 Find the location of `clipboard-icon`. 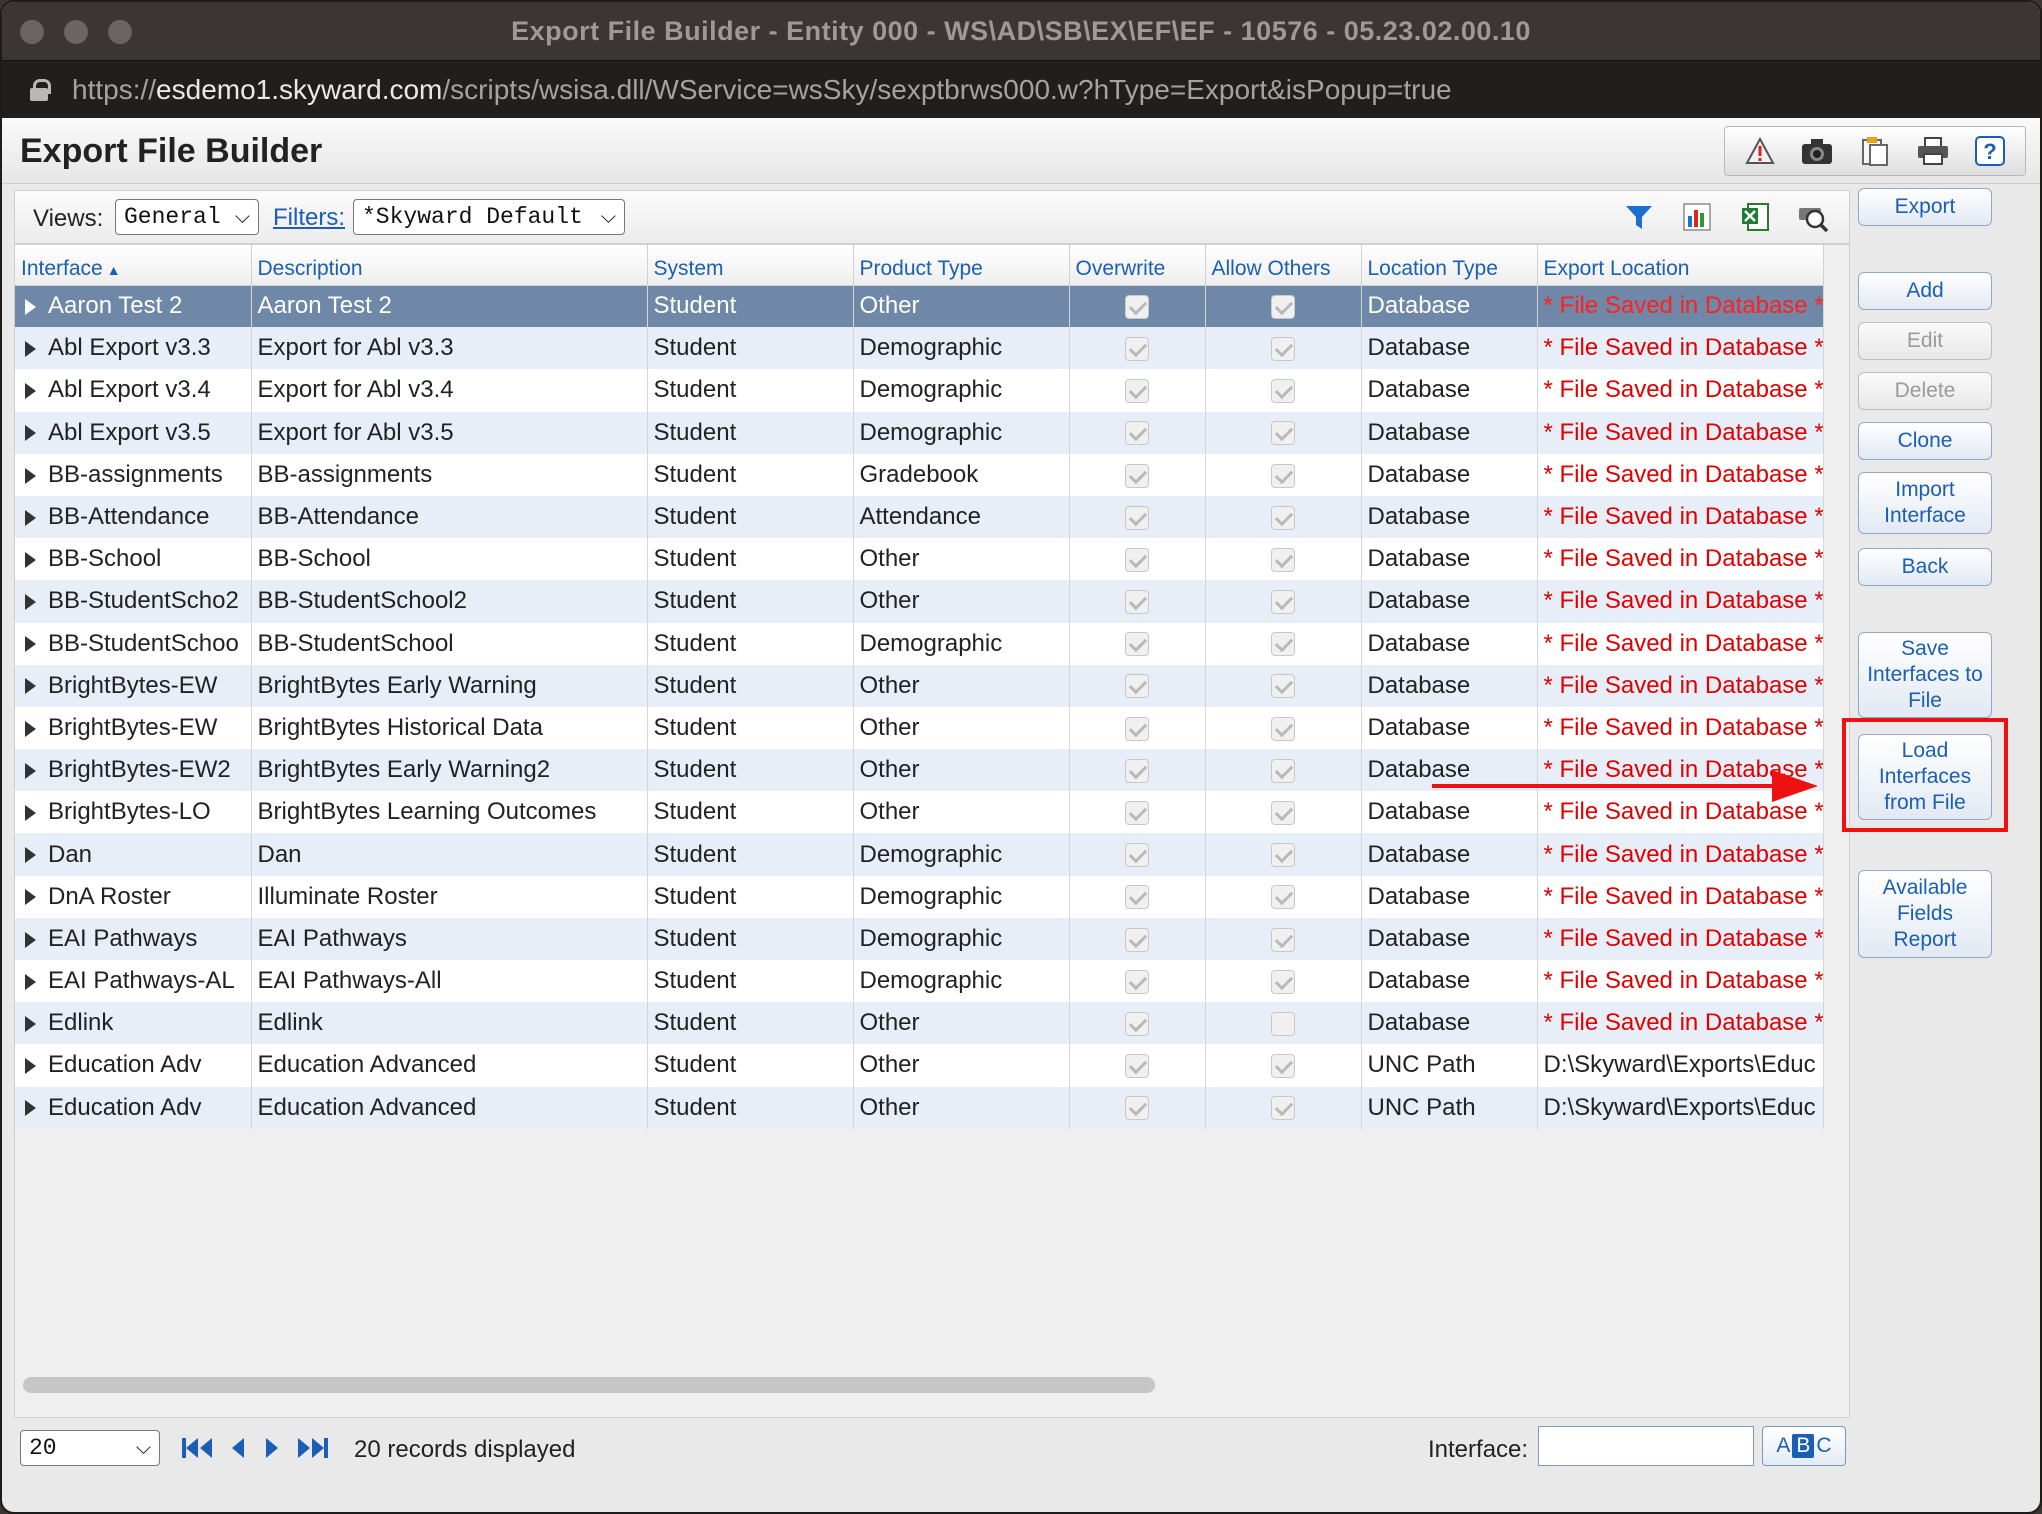

clipboard-icon is located at coordinates (1875, 151).